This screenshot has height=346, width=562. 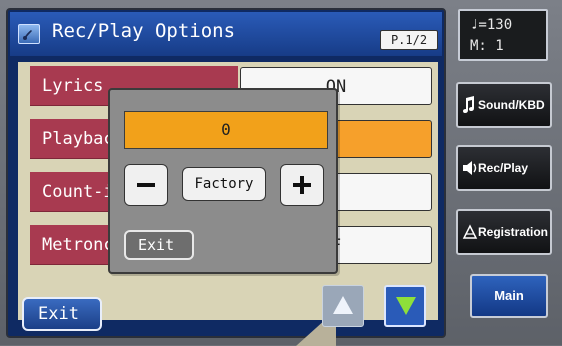 I want to click on triangle-down-icon, so click(x=406, y=306).